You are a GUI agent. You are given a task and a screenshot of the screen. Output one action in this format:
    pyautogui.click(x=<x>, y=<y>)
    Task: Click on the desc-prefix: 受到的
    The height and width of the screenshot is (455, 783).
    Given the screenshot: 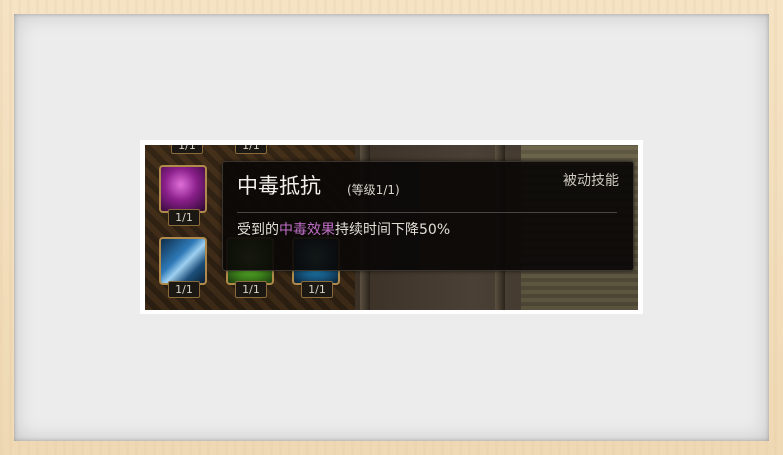 What is the action you would take?
    pyautogui.click(x=258, y=230)
    